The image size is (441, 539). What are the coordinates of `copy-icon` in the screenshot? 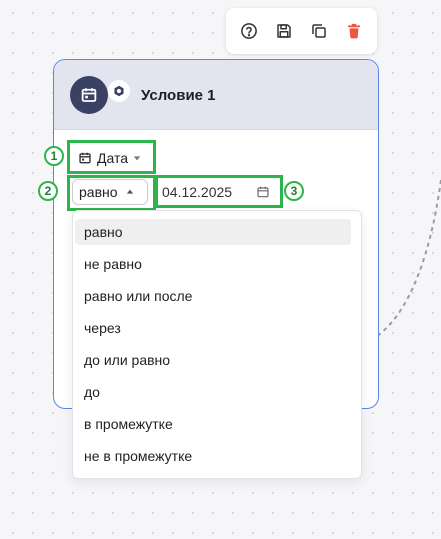 It's located at (319, 31).